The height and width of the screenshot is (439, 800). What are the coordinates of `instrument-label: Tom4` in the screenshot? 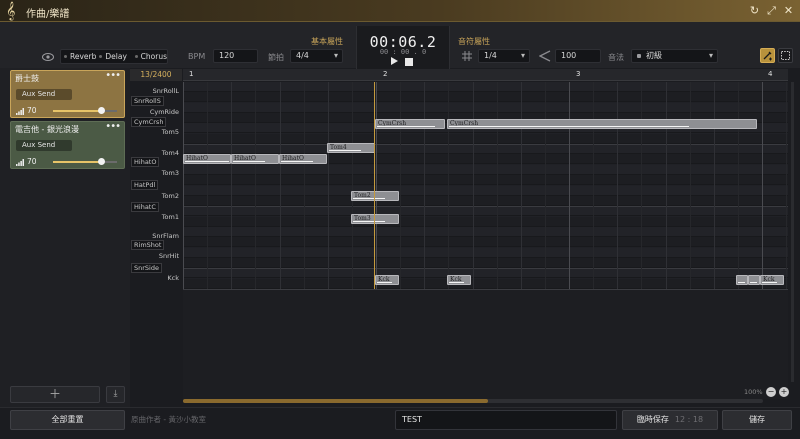 It's located at (170, 153).